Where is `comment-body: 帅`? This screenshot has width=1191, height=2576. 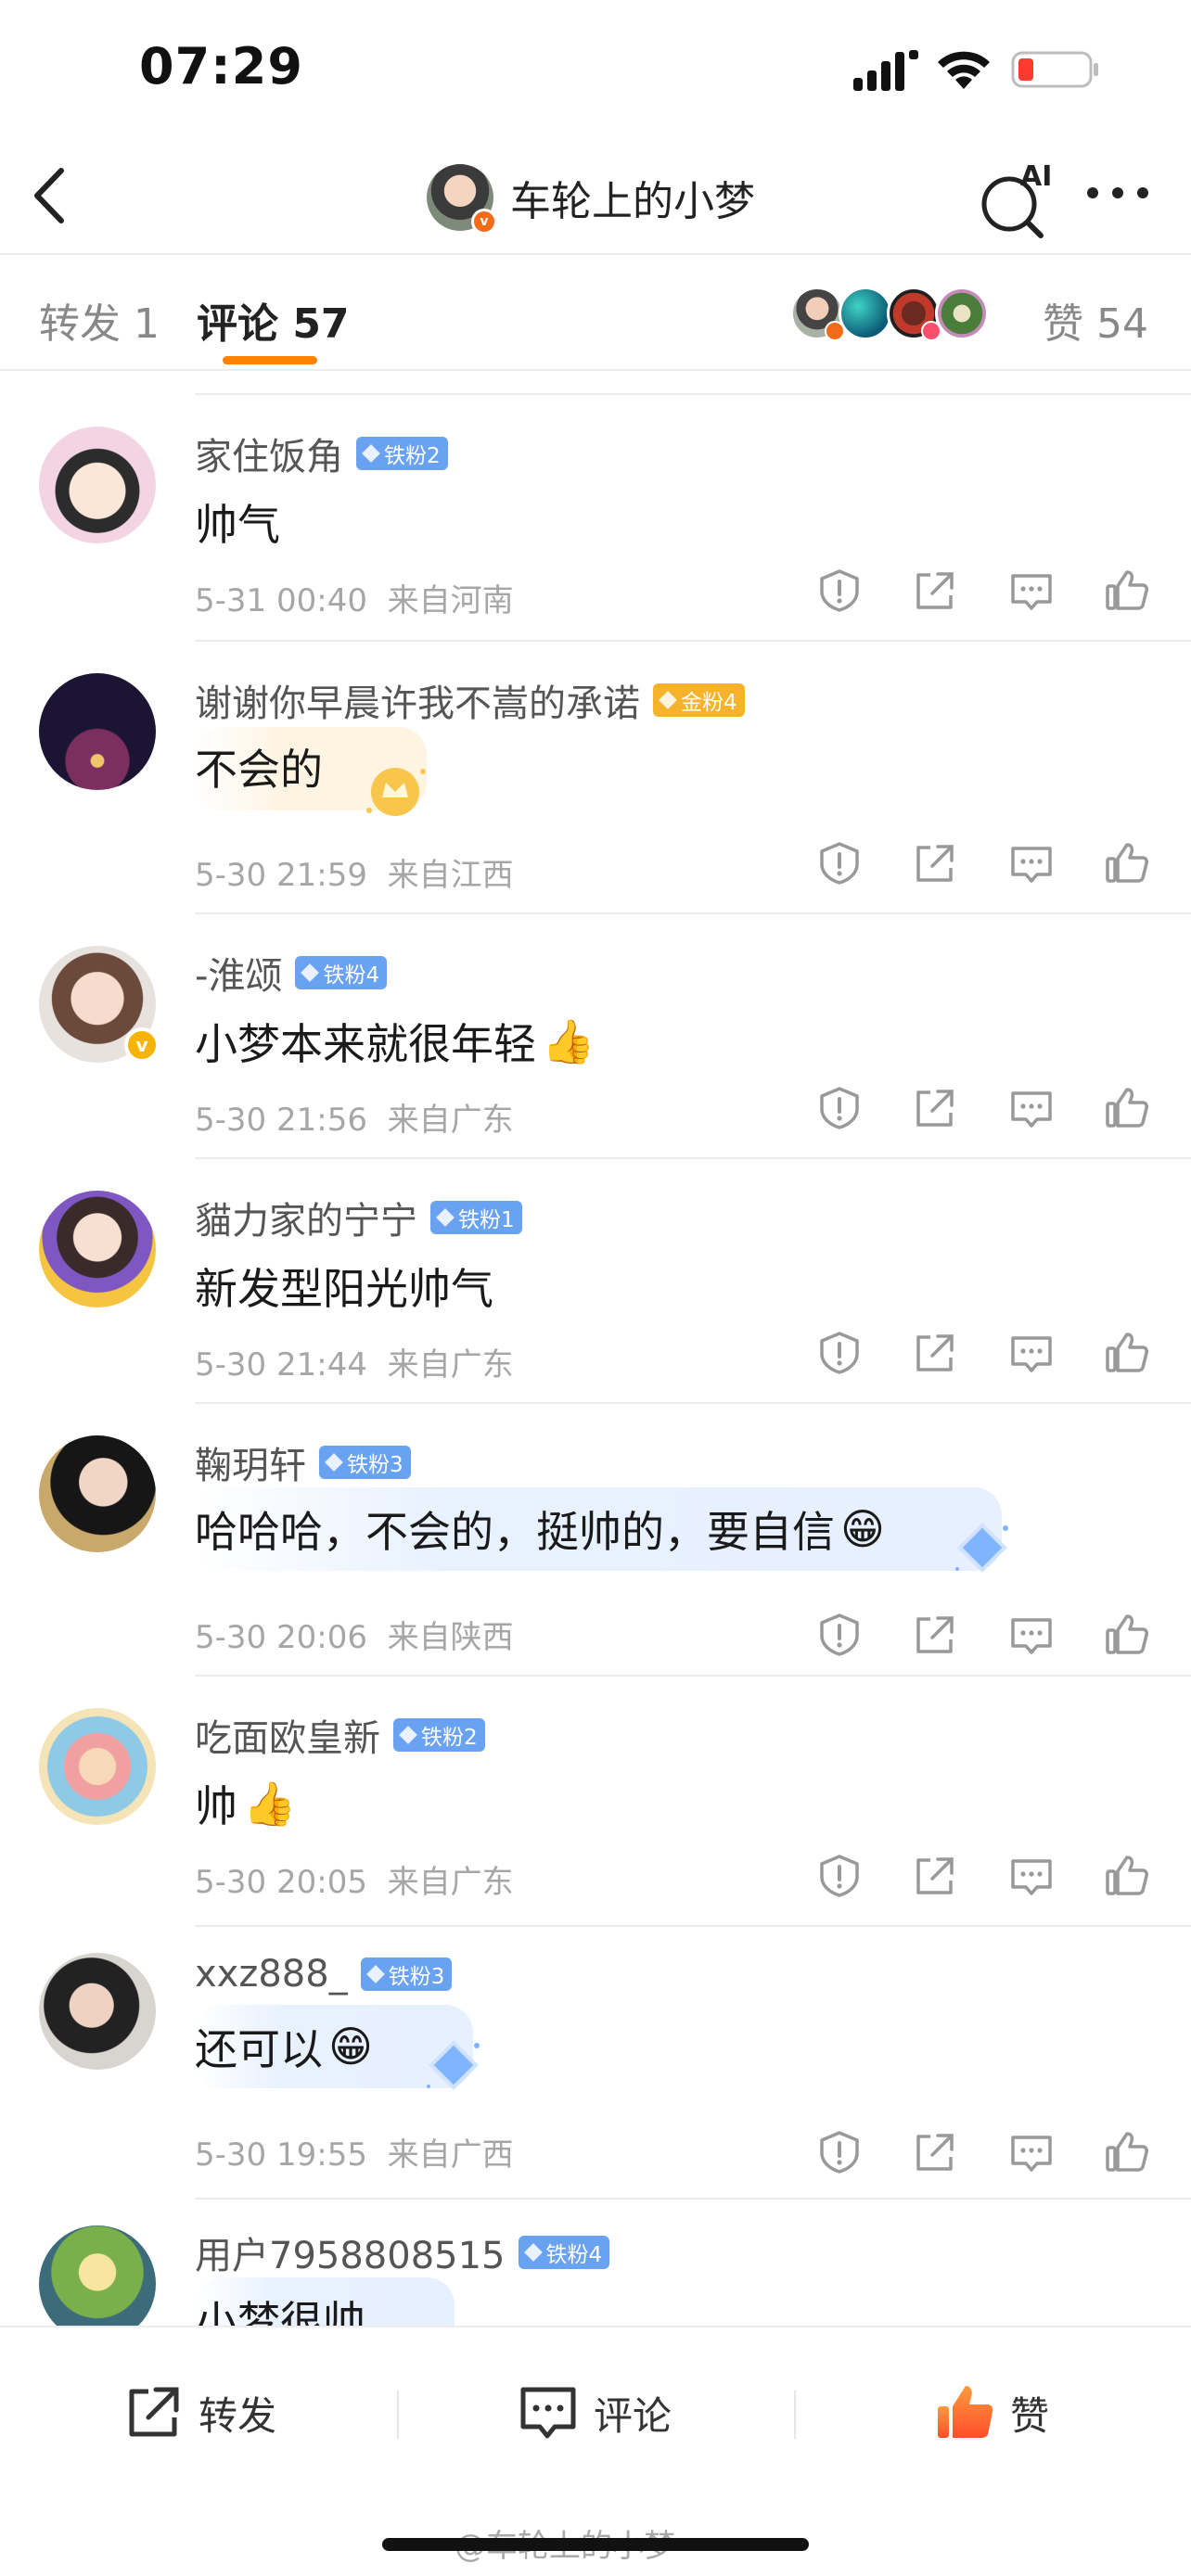
comment-body: 帅 is located at coordinates (216, 1806).